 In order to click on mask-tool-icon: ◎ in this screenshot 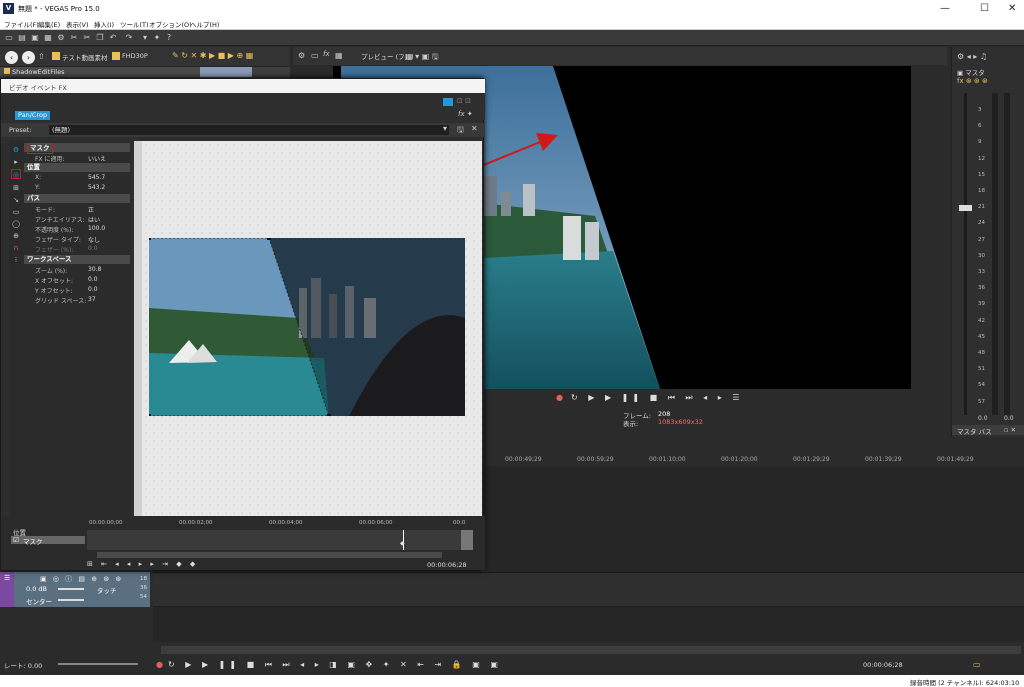, I will do `click(16, 174)`.